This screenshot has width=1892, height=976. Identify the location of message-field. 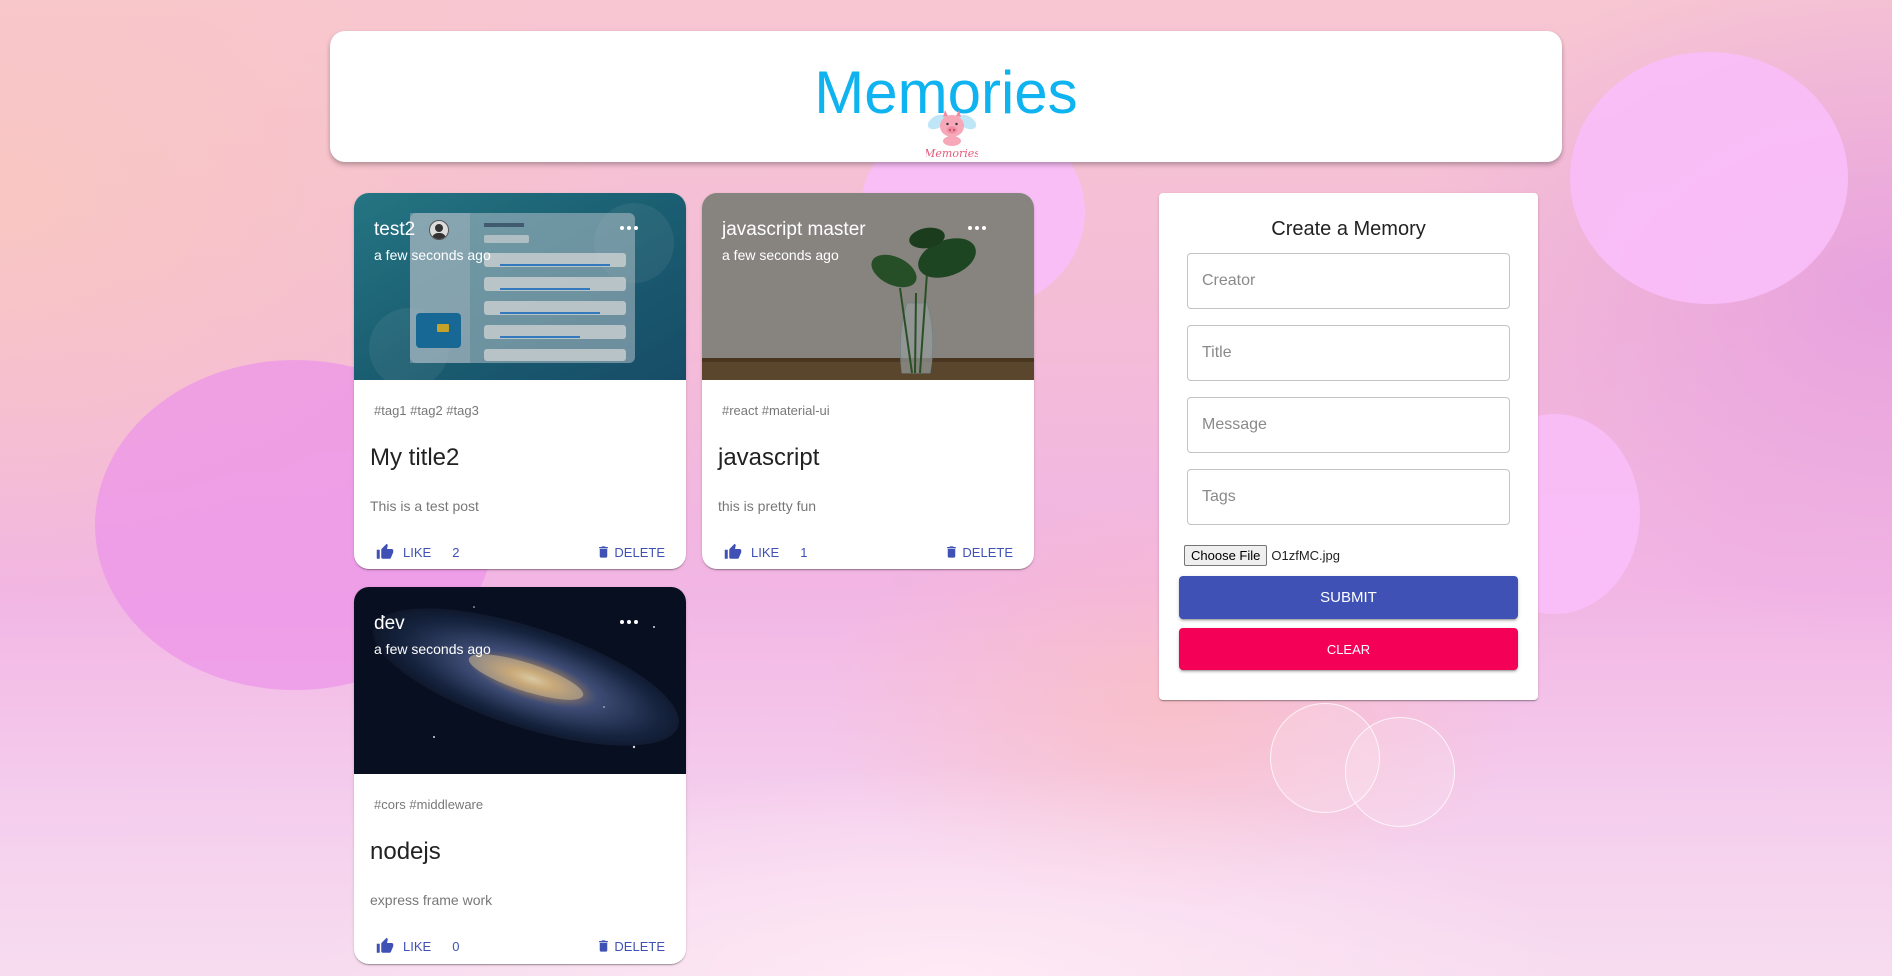
(1348, 425).